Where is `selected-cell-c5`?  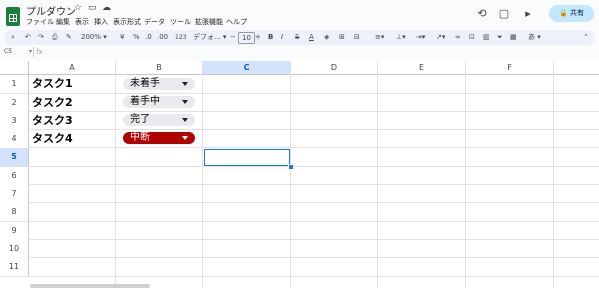 selected-cell-c5 is located at coordinates (247, 157).